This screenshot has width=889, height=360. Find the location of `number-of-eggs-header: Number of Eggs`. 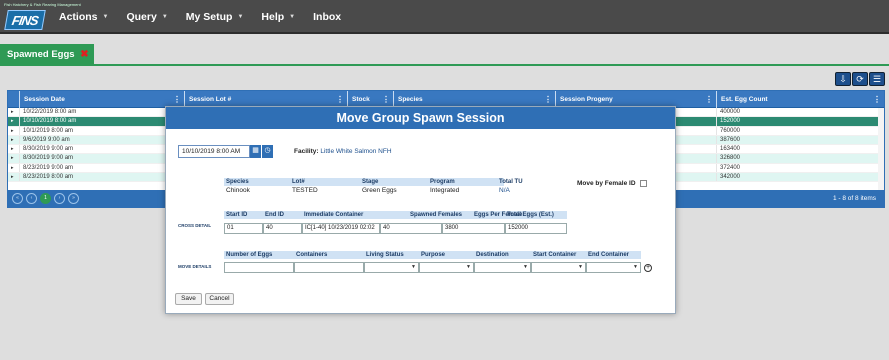

number-of-eggs-header: Number of Eggs is located at coordinates (249, 255).